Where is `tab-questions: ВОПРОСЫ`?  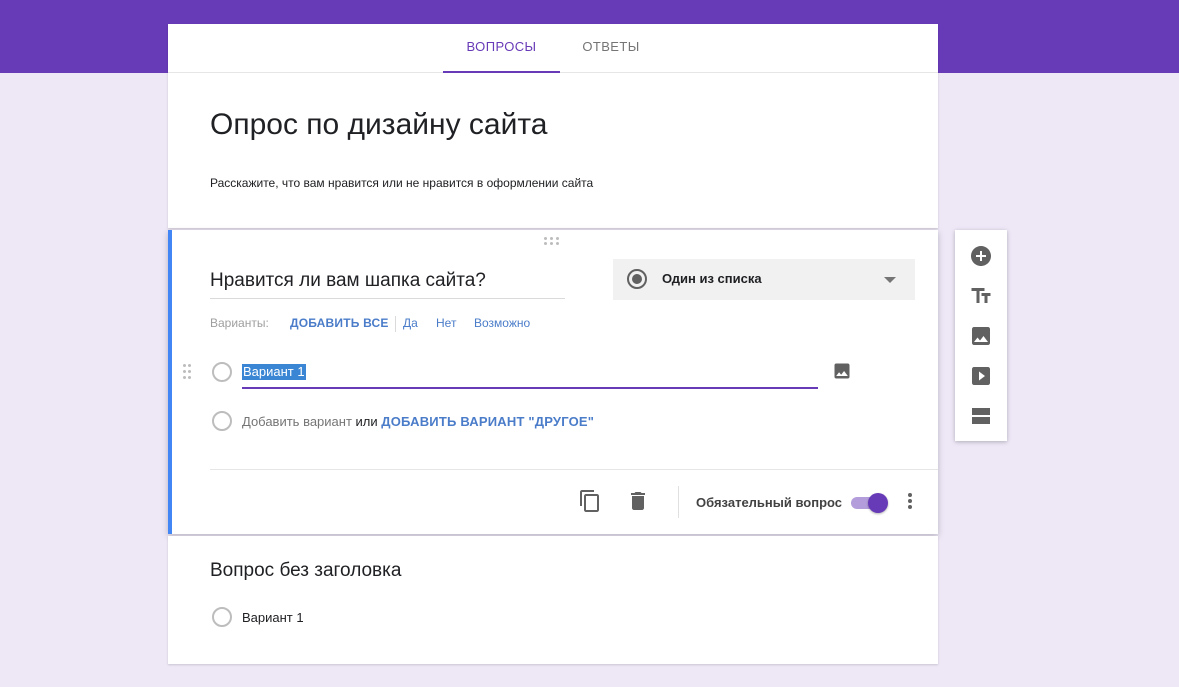 tab-questions: ВОПРОСЫ is located at coordinates (501, 48).